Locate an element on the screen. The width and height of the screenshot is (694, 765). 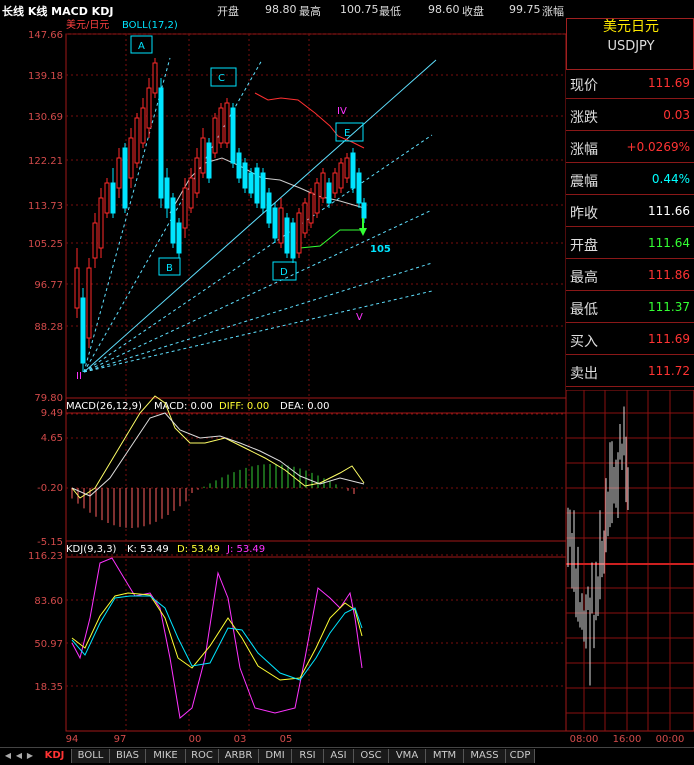
change-label: 涨幅 is located at coordinates (553, 11).